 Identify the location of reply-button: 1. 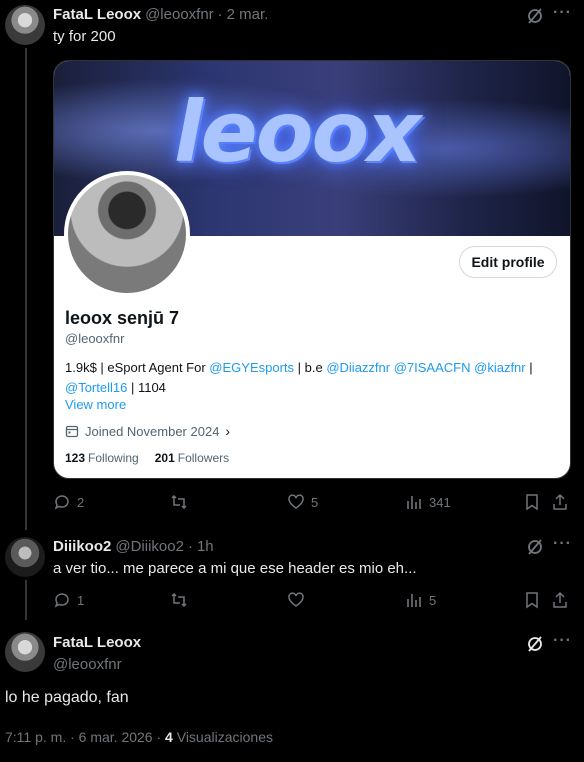
(68, 600).